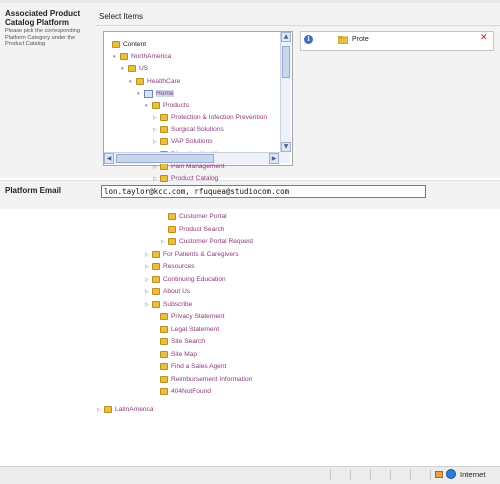  Describe the element at coordinates (188, 130) in the screenshot. I see `tree-item: ▷ Surgical Solutions` at that location.